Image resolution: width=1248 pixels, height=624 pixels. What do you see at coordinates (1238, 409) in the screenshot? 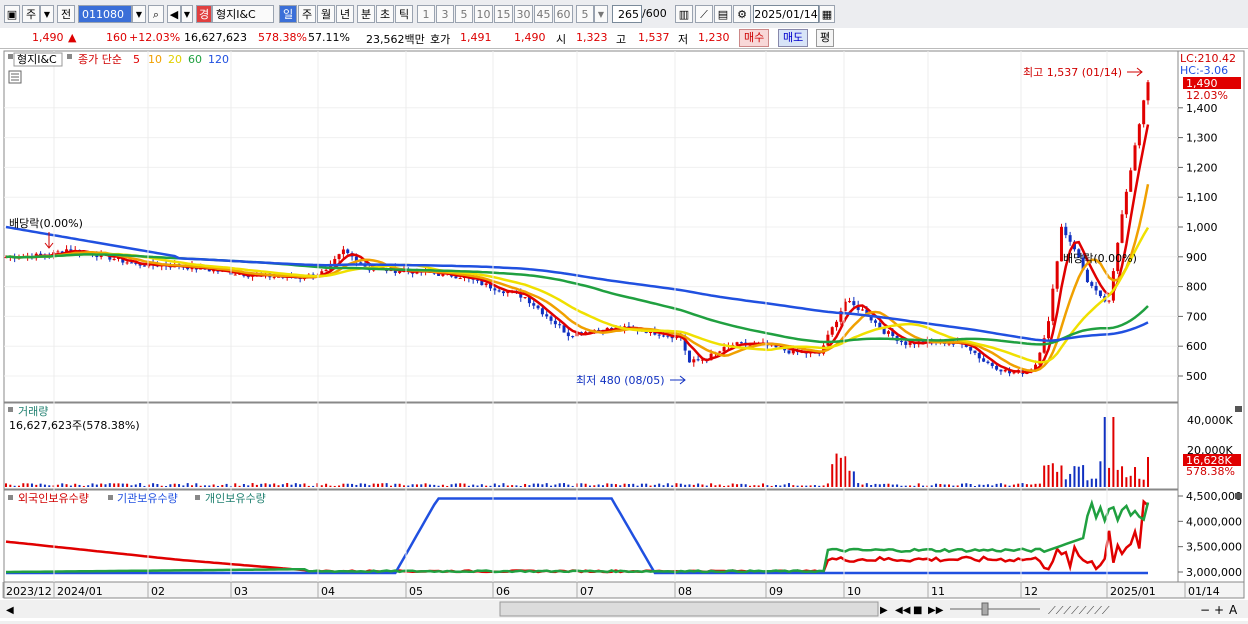
I see `volume-panel-close-icon` at bounding box center [1238, 409].